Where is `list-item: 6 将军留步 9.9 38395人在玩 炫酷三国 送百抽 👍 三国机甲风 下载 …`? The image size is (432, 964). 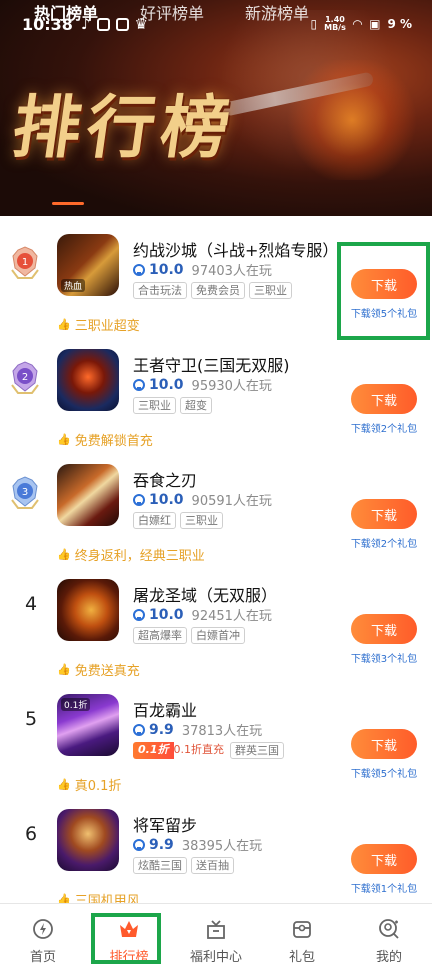
list-item: 6 将军留步 9.9 38395人在玩 炫酷三国 送百抽 👍 三国机甲风 下载 … is located at coordinates (216, 850).